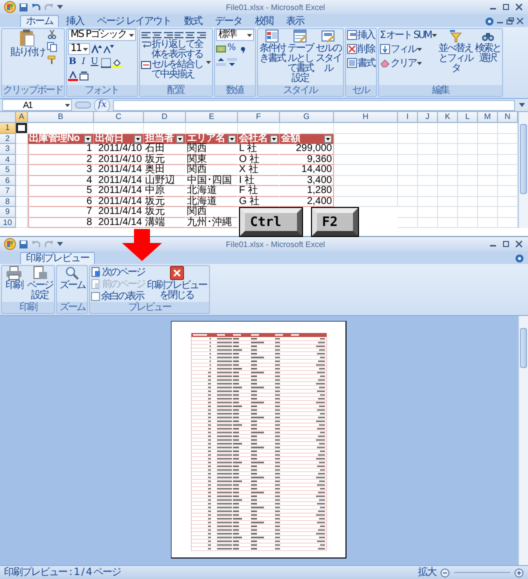  Describe the element at coordinates (8, 170) in the screenshot. I see `row-header: 5` at that location.